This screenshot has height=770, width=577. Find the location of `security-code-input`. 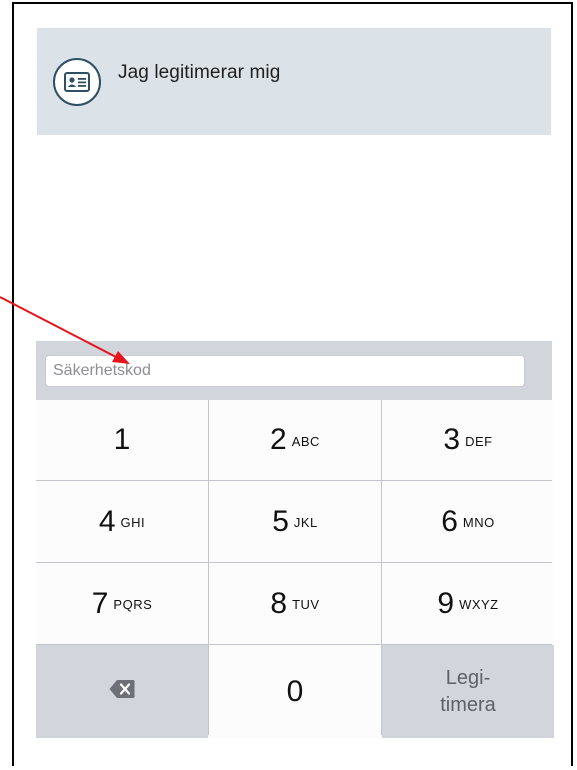

security-code-input is located at coordinates (285, 371).